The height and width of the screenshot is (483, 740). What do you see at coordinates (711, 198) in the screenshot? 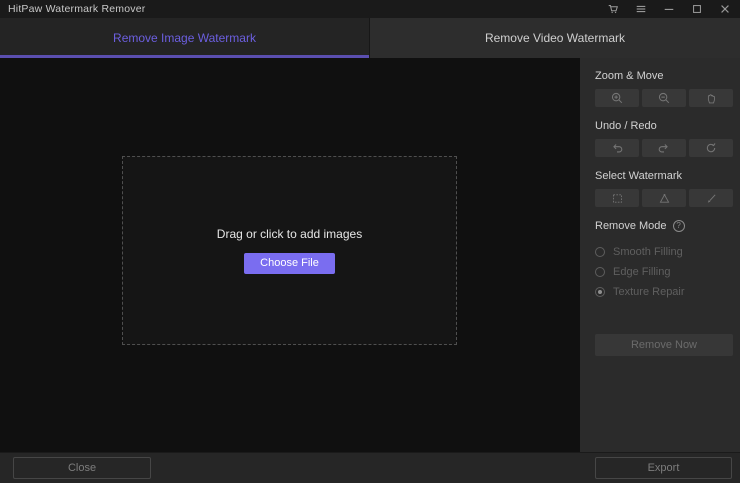
I see `brush-select-button` at bounding box center [711, 198].